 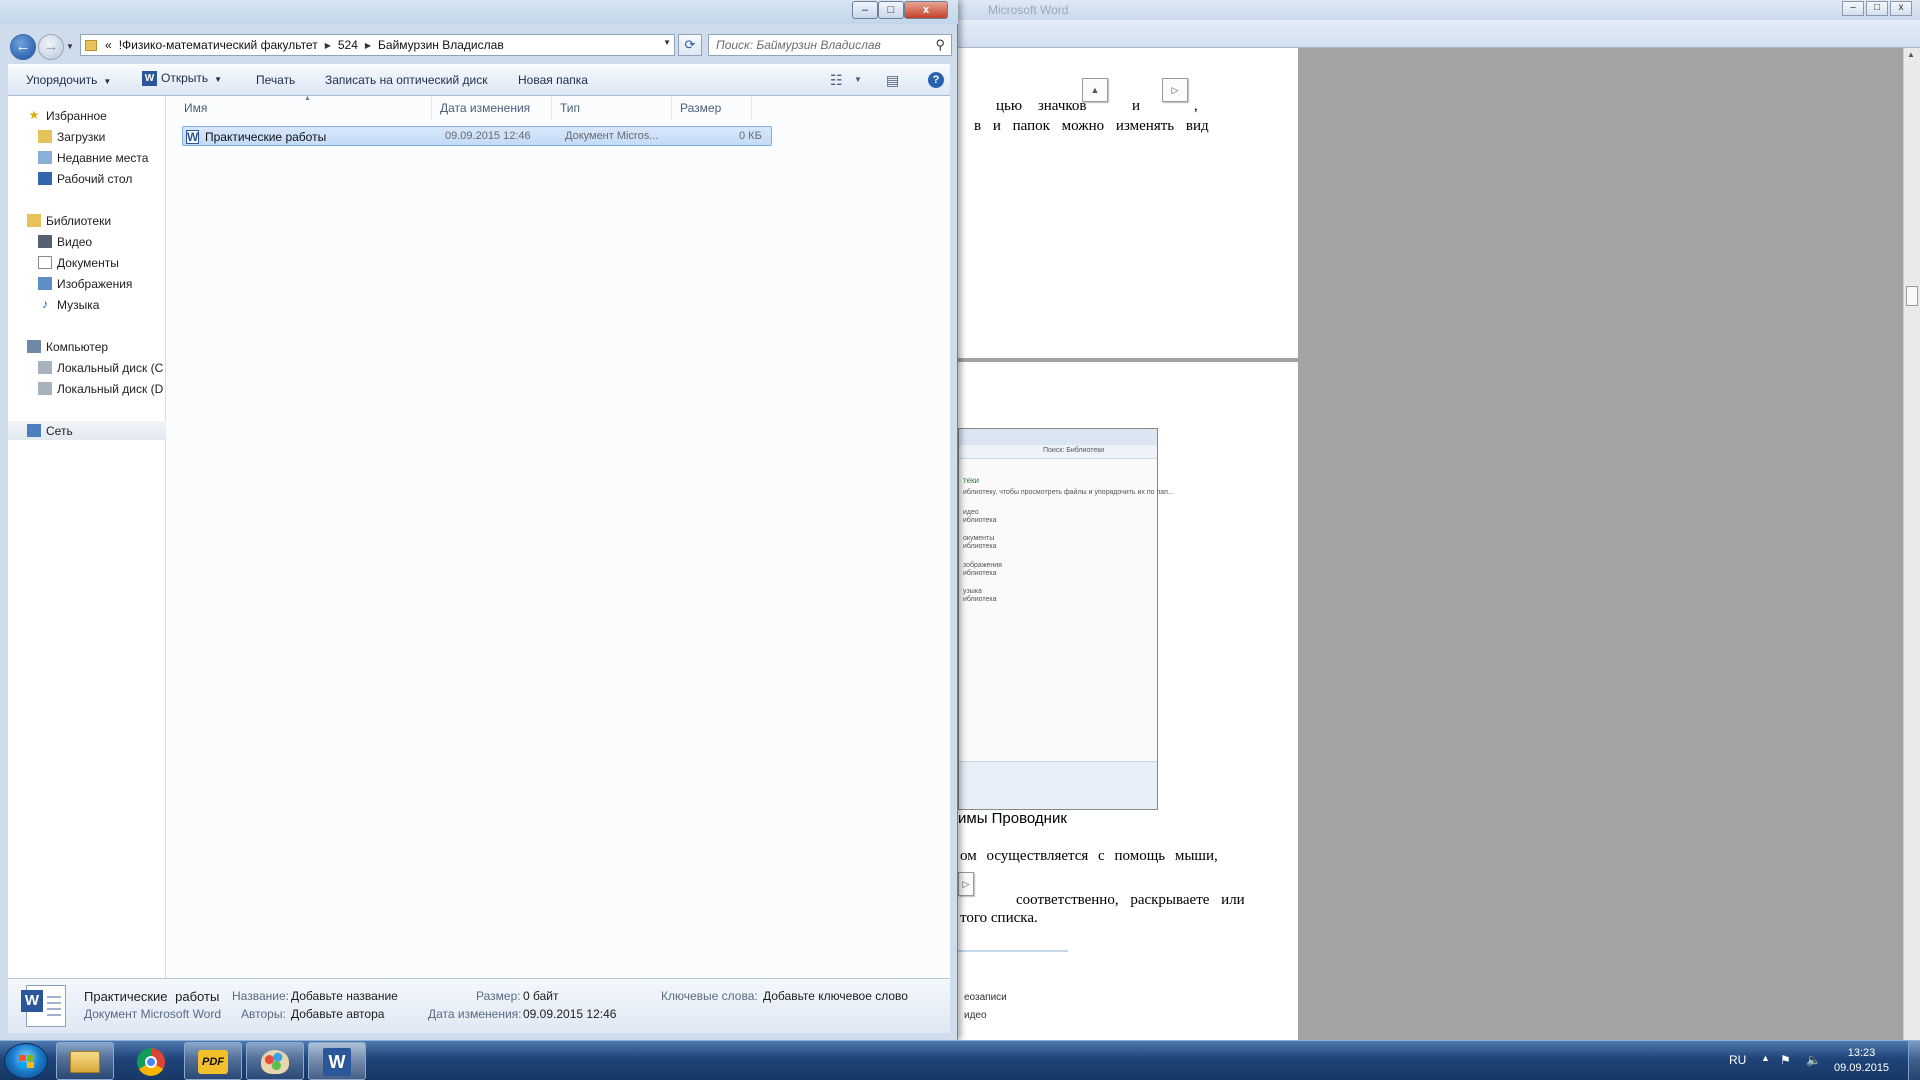 What do you see at coordinates (475, 1014) in the screenshot?
I see `details-modified-label: Дата изменения:` at bounding box center [475, 1014].